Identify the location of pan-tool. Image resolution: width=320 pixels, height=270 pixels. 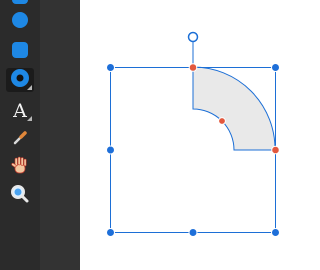
(20, 167).